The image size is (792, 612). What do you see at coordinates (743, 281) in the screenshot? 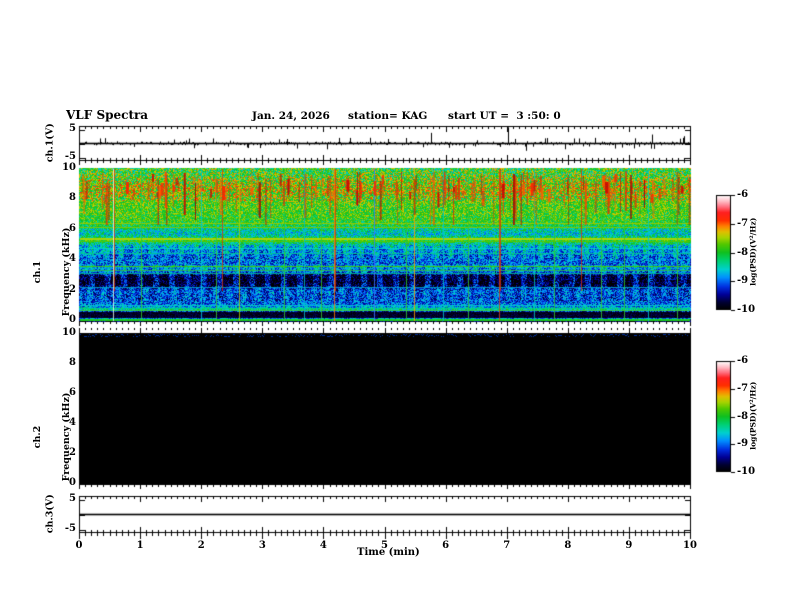
I see `colorbar1-tick-label: -9` at bounding box center [743, 281].